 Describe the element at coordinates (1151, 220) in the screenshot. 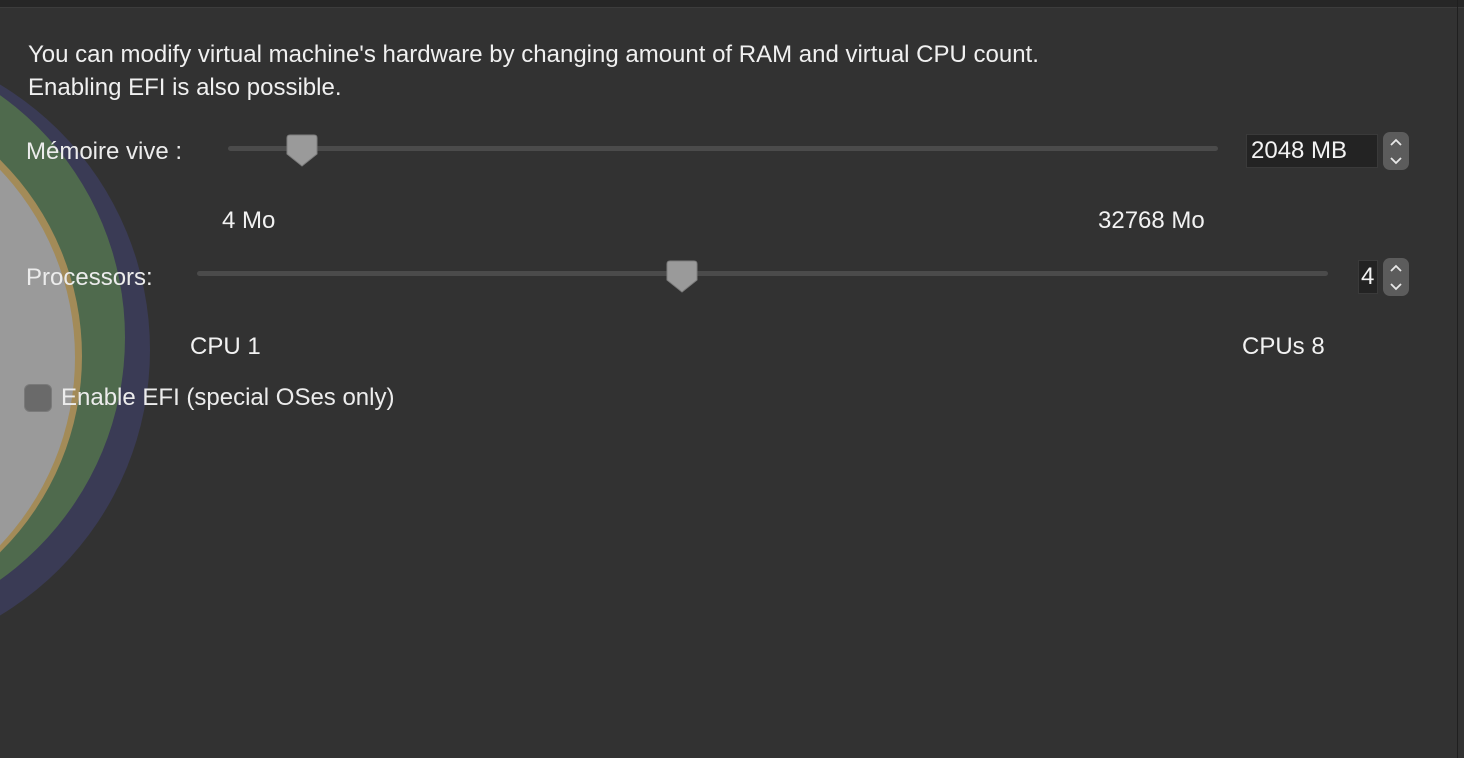

I see `memory-max-label: 32768 Mo` at that location.